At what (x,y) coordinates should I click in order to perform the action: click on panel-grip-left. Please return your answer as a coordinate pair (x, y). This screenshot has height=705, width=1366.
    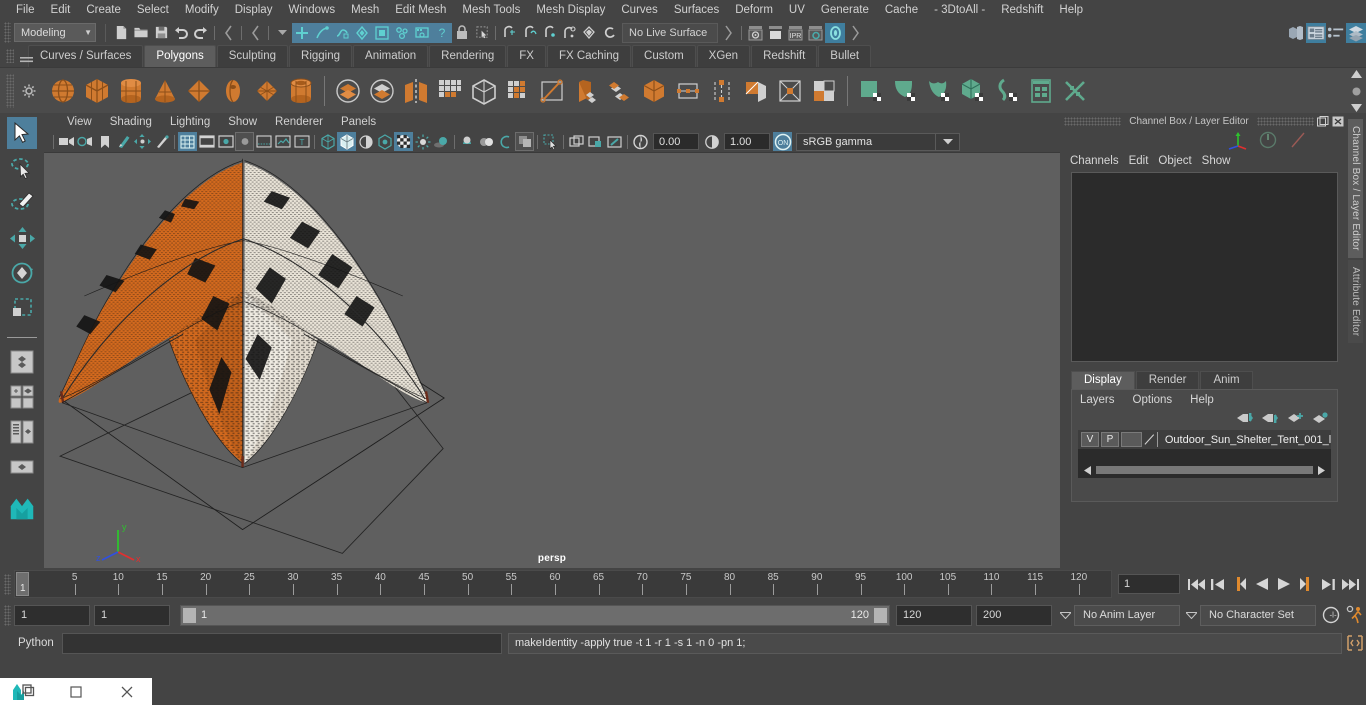
    Looking at the image, I should click on (1093, 121).